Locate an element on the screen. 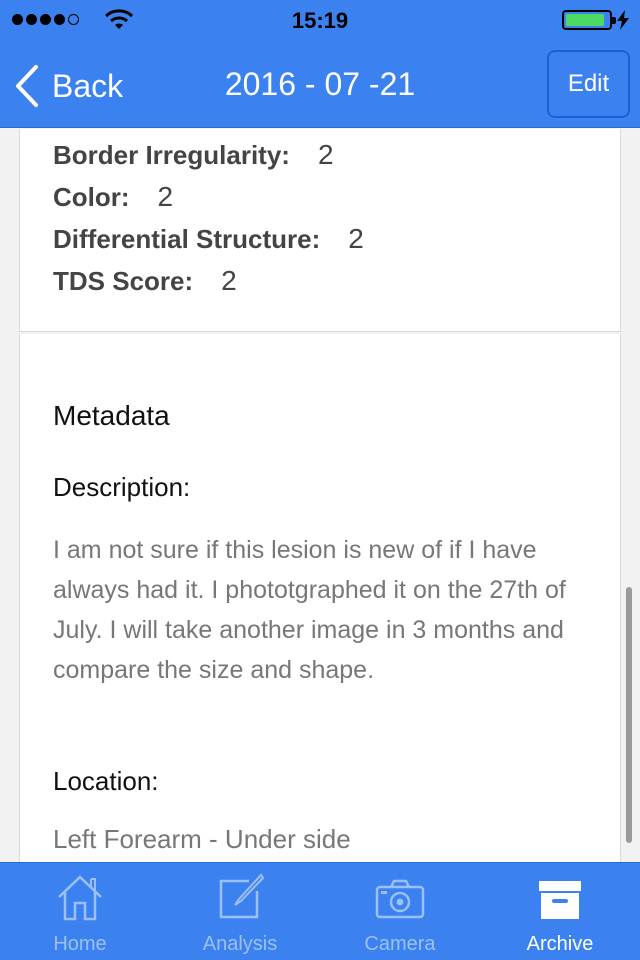 The width and height of the screenshot is (640, 960). scrollbar is located at coordinates (629, 715).